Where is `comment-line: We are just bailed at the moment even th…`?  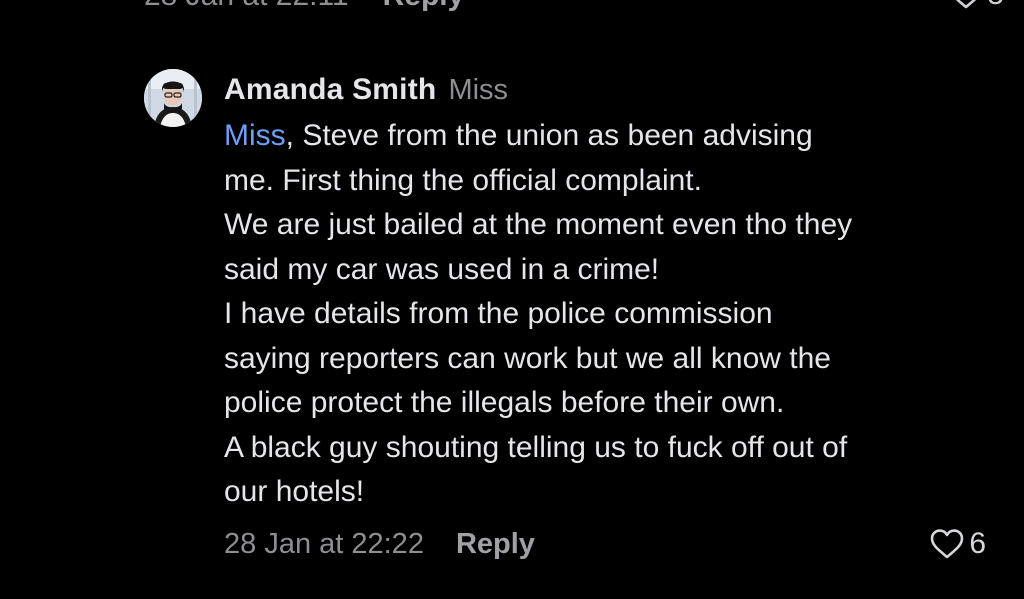 comment-line: We are just bailed at the moment even th… is located at coordinates (538, 224).